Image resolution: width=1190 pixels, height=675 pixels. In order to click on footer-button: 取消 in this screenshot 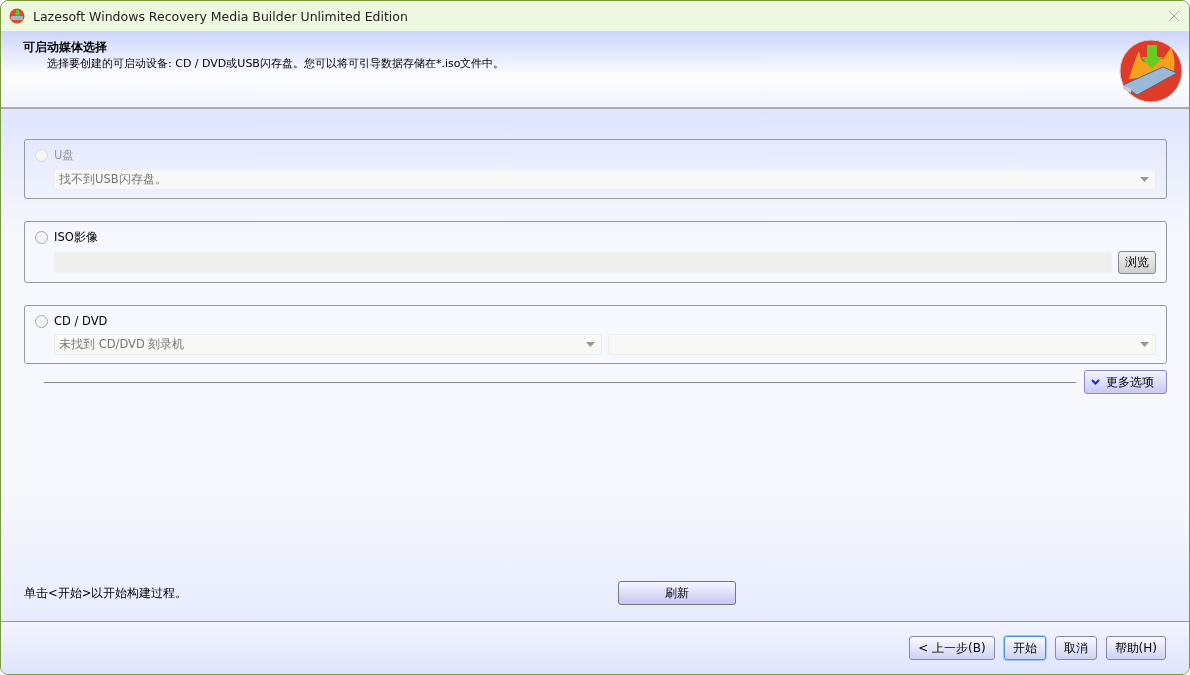, I will do `click(1075, 648)`.